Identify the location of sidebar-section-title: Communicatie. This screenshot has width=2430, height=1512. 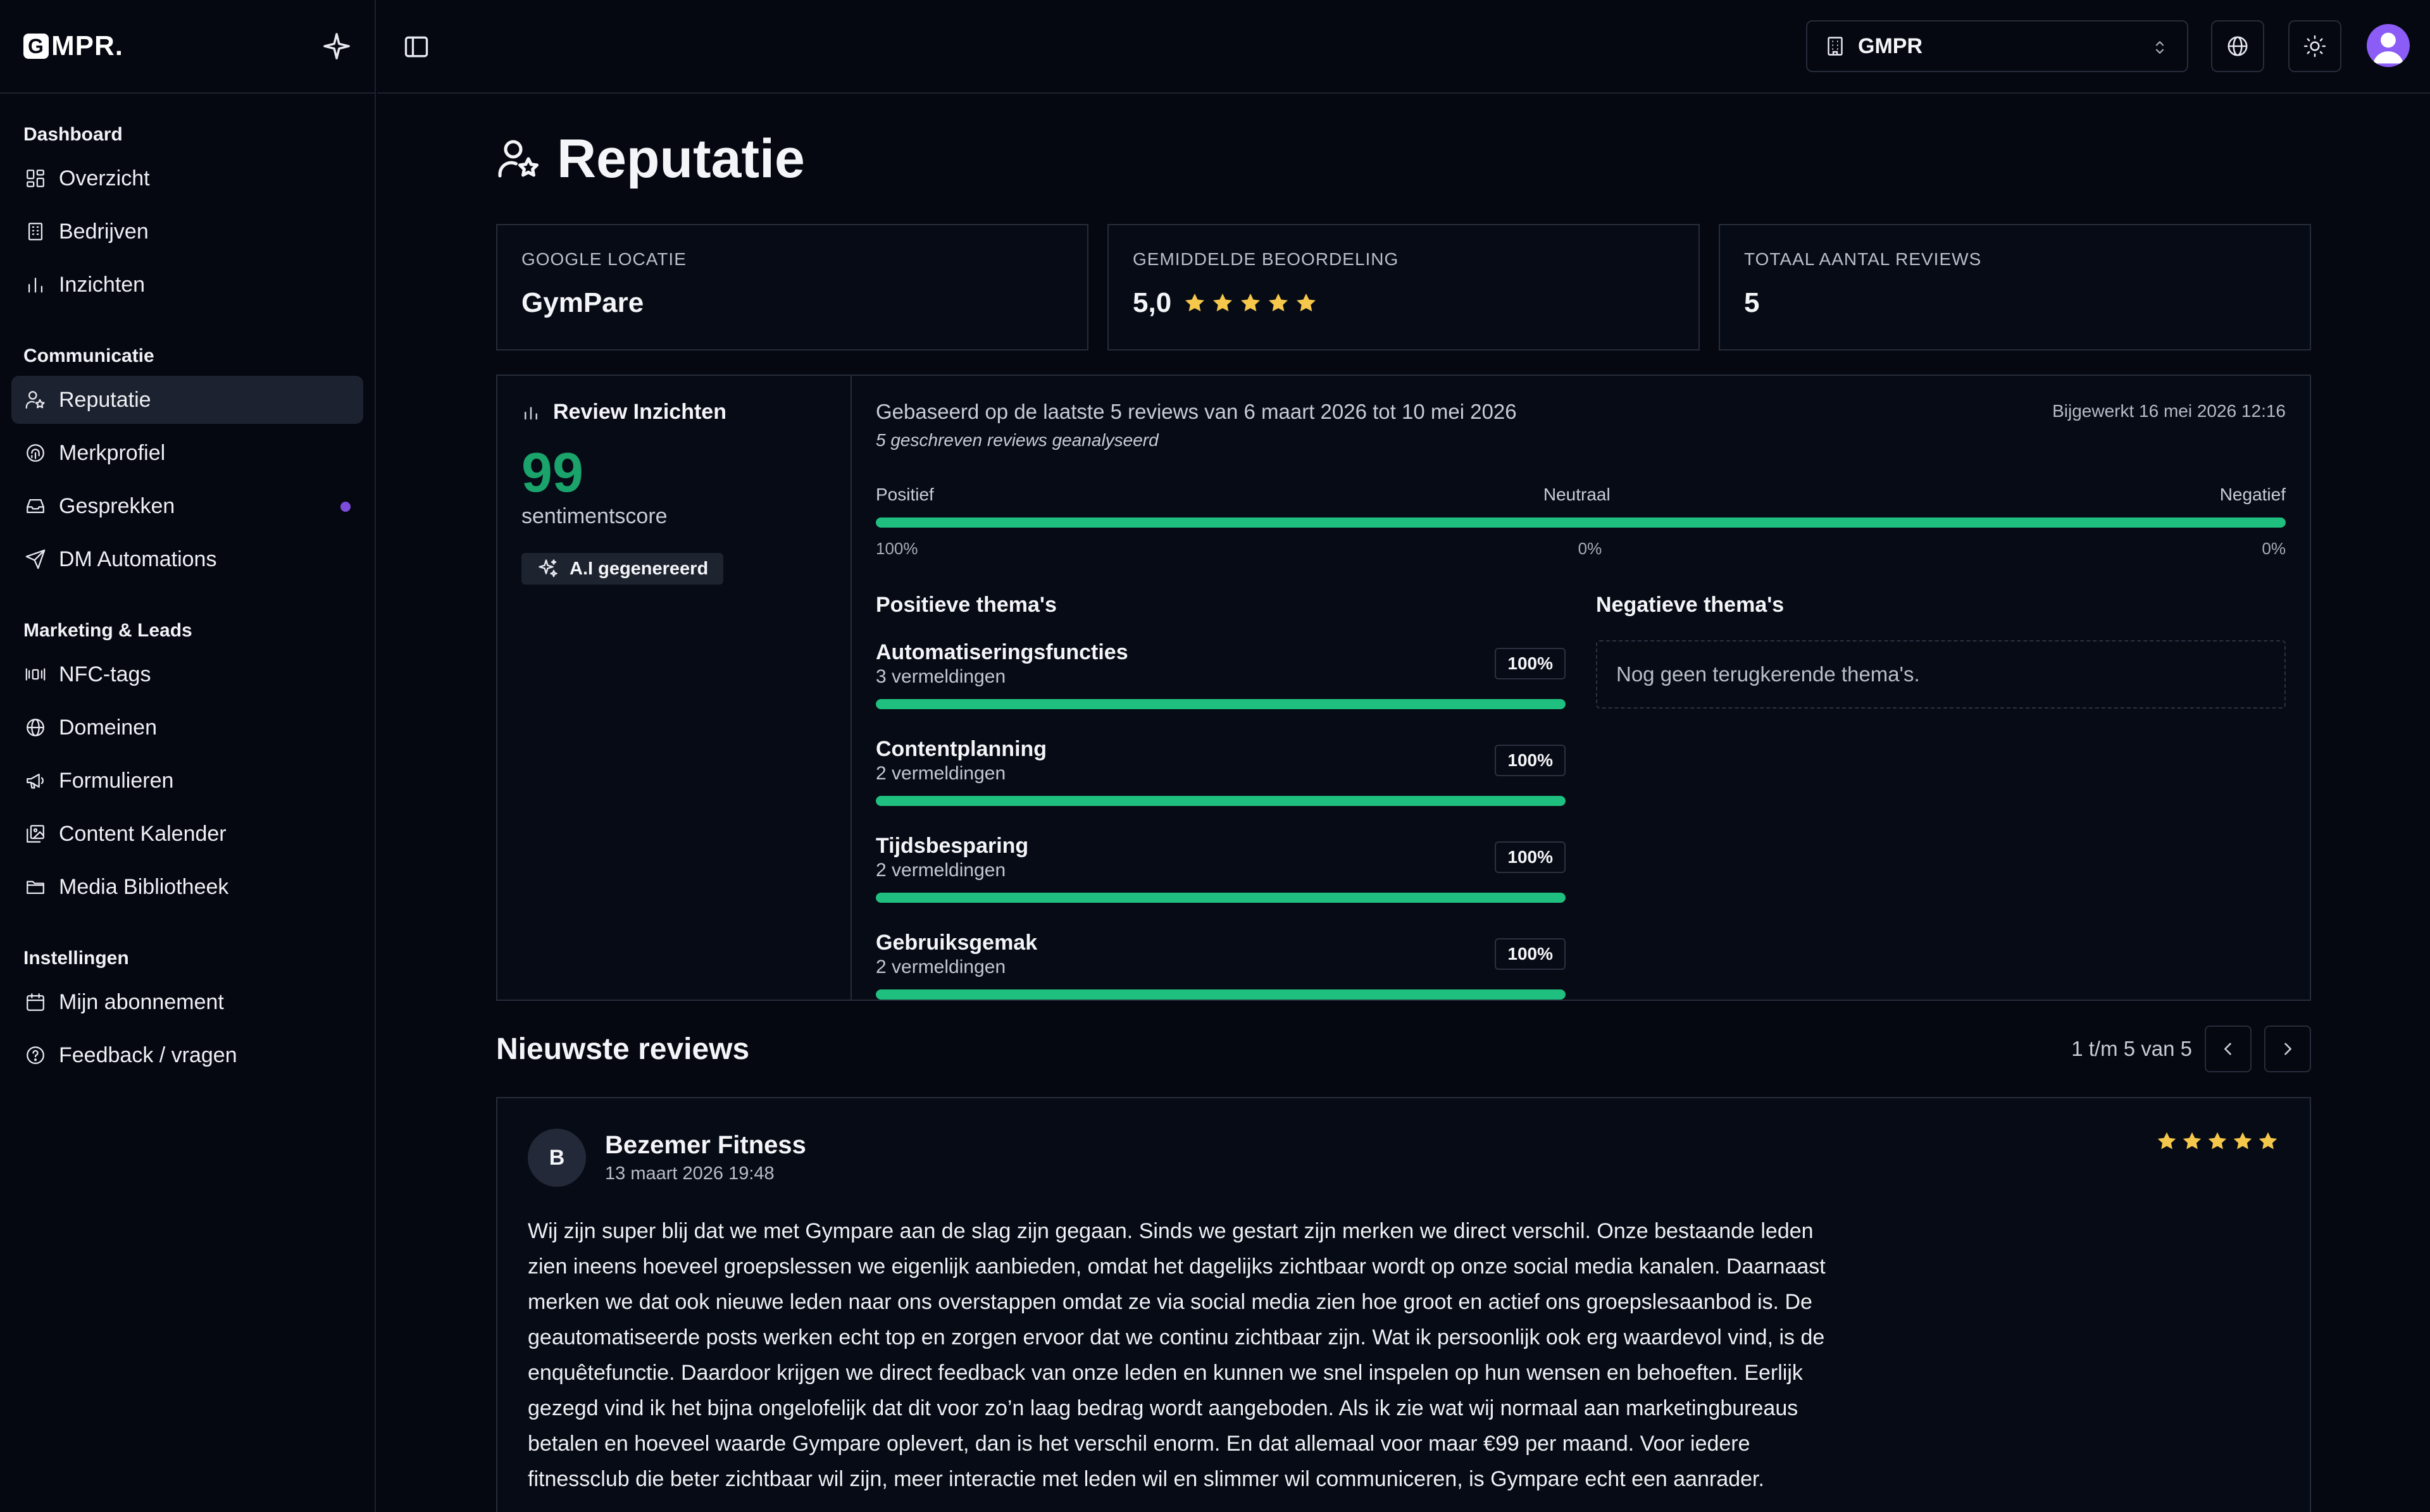
(88, 356).